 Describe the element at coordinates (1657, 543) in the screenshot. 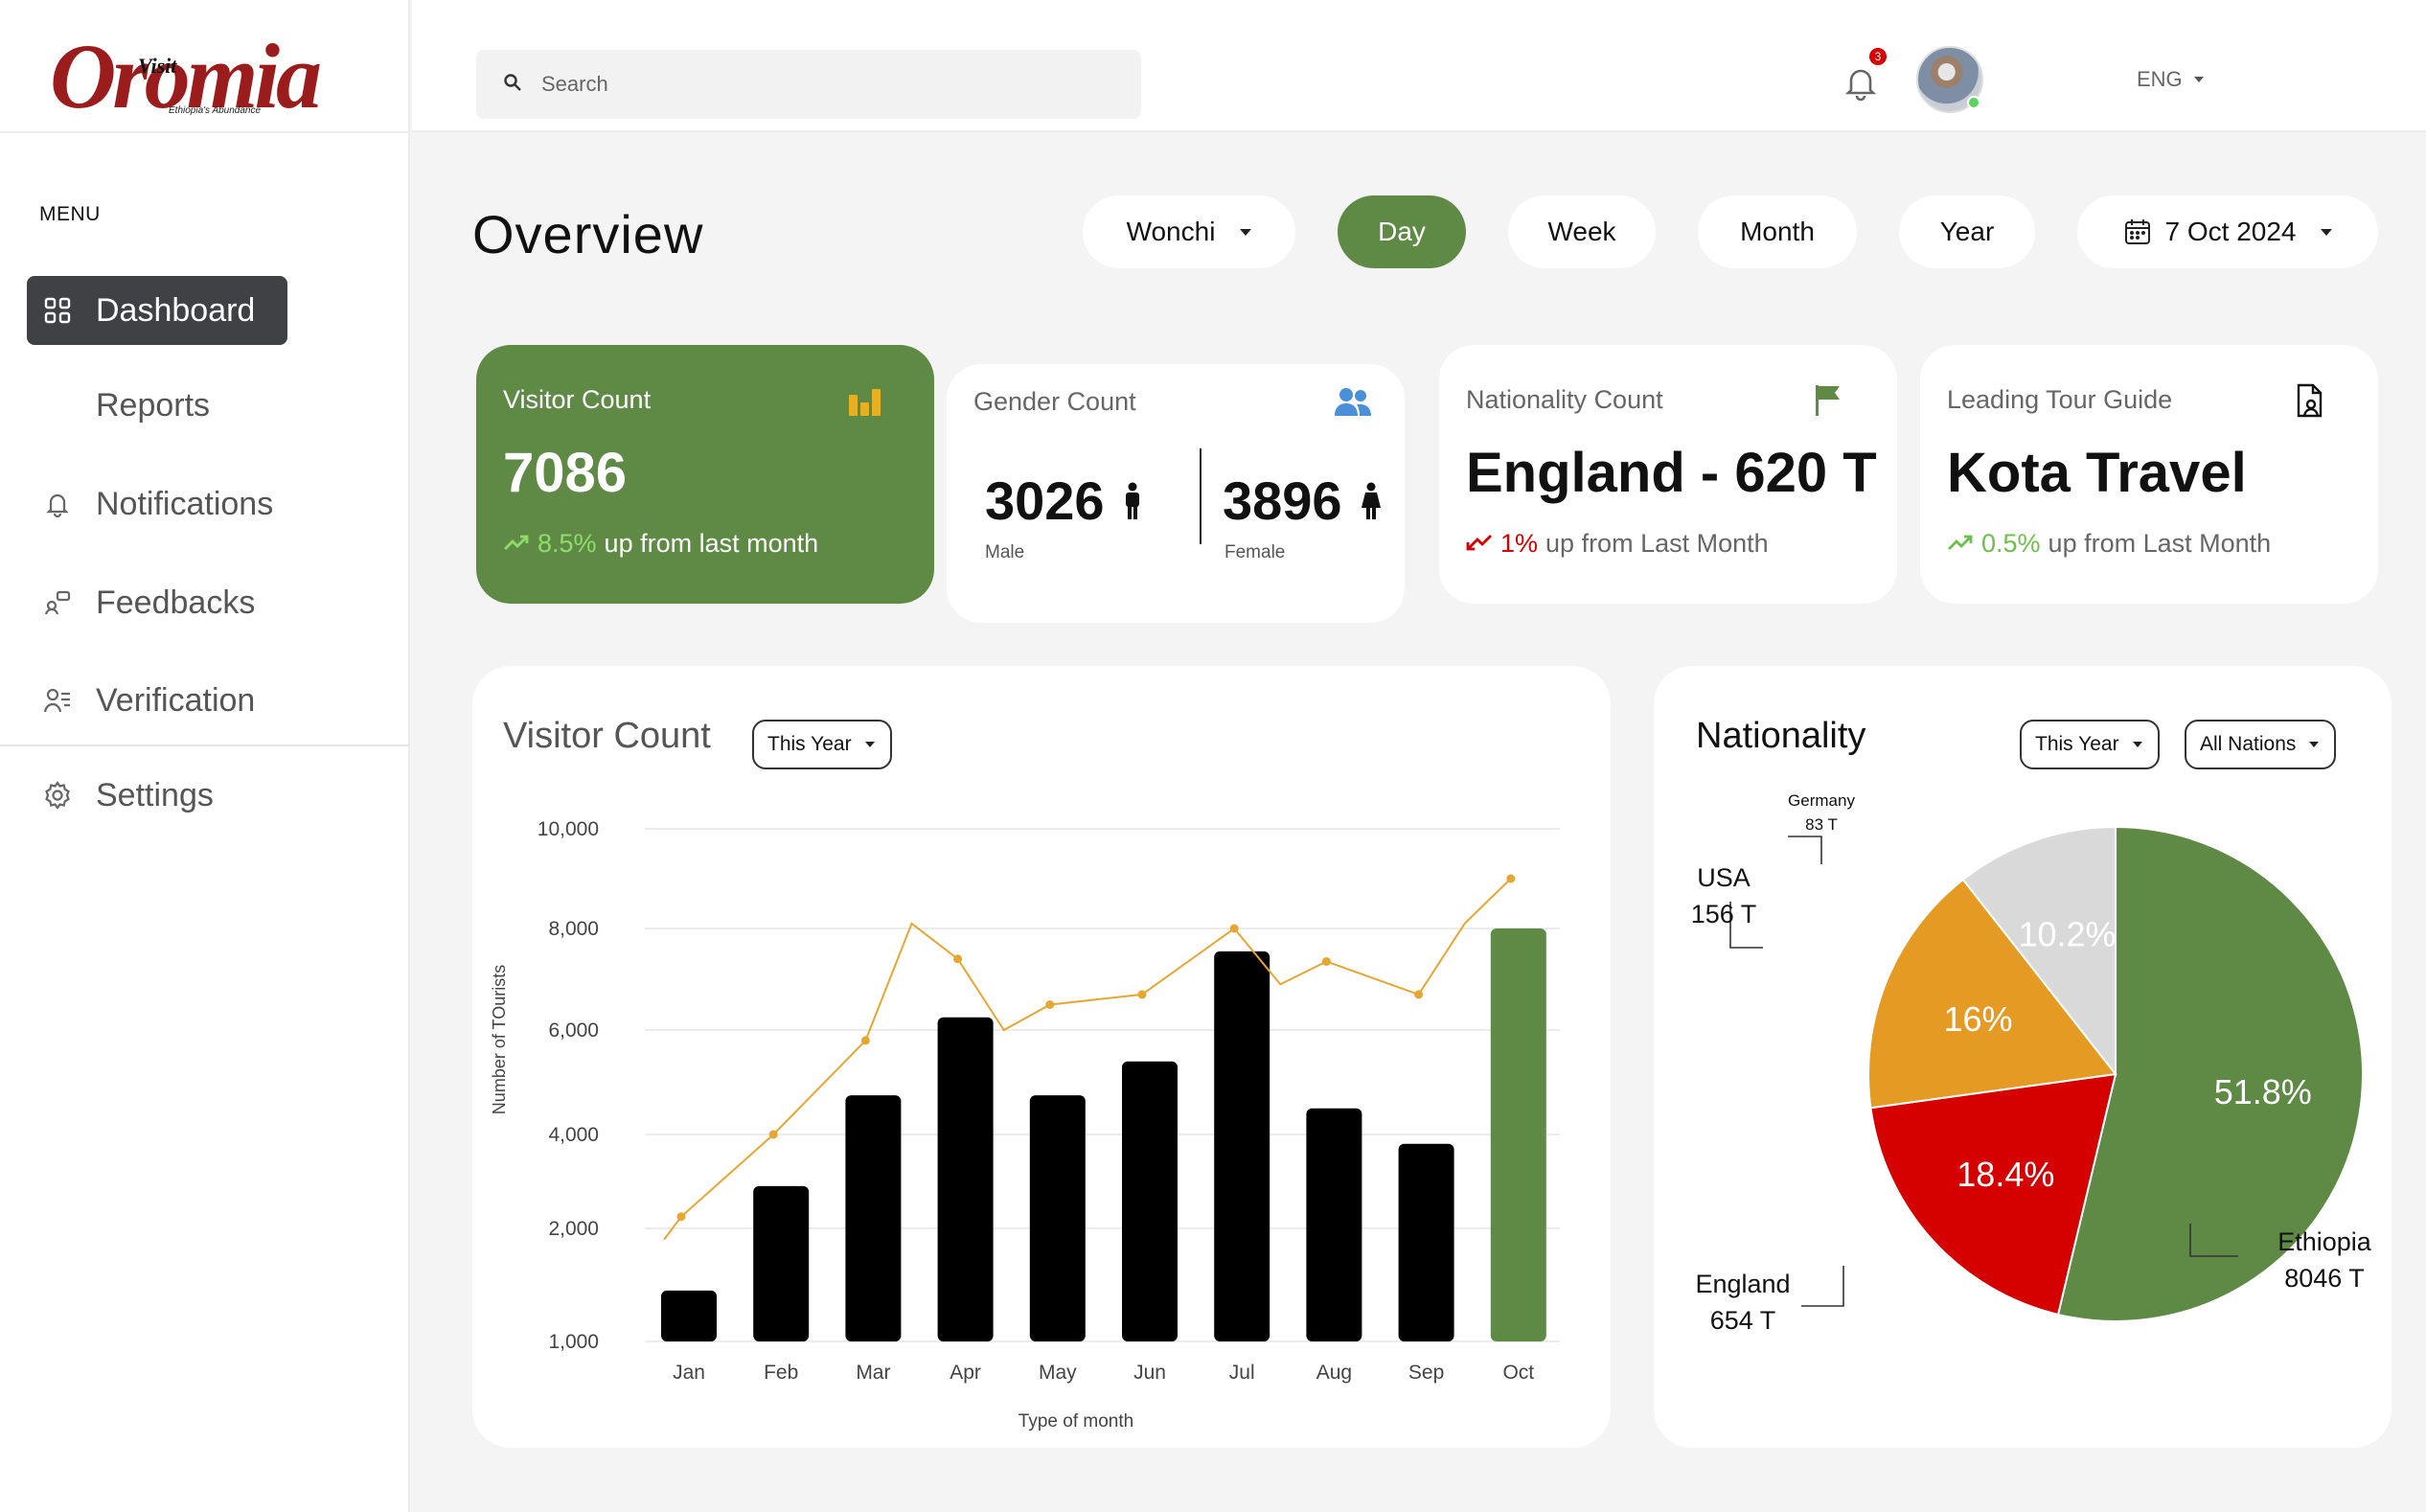

I see `change-text: up from Last Month` at that location.